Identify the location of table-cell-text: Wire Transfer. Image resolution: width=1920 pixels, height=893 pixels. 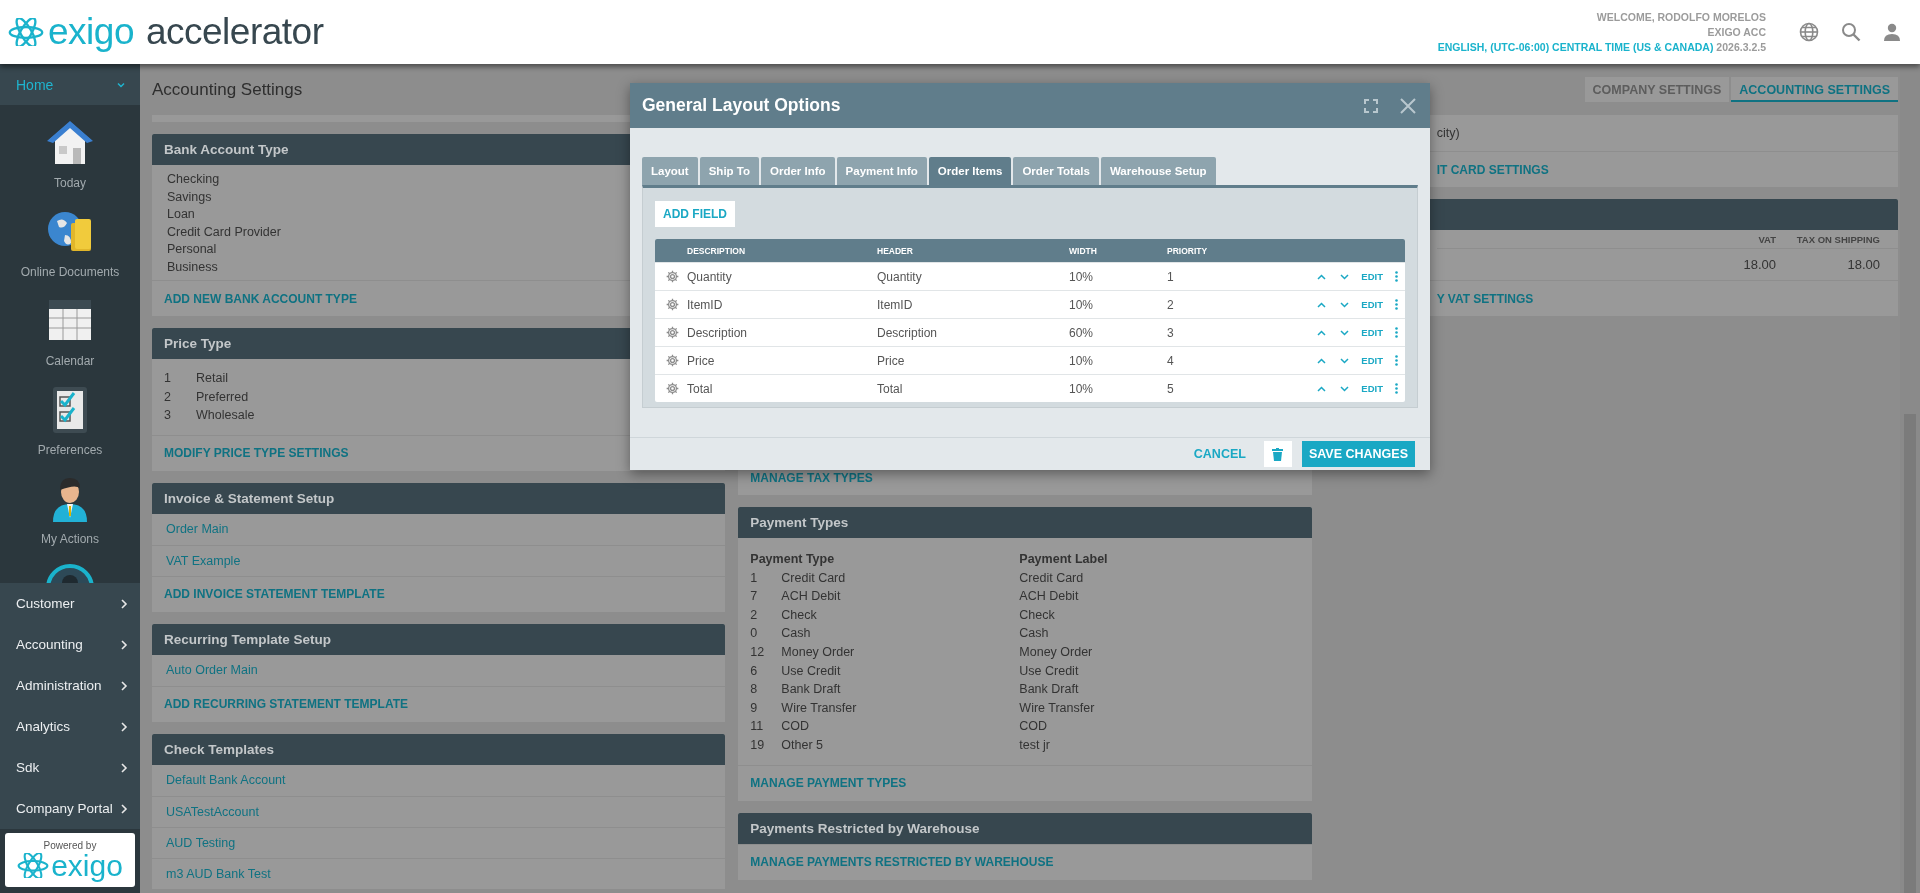
(819, 708).